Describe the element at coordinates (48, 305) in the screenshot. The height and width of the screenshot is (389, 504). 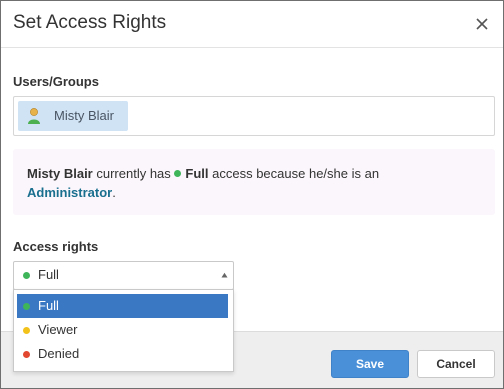
I see `option-label: Full` at that location.